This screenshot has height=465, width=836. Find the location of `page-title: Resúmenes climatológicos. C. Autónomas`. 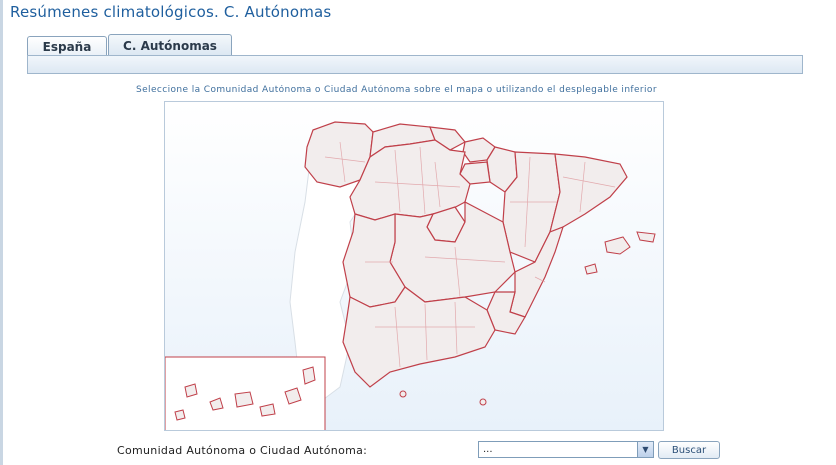

page-title: Resúmenes climatológicos. C. Autónomas is located at coordinates (171, 12).